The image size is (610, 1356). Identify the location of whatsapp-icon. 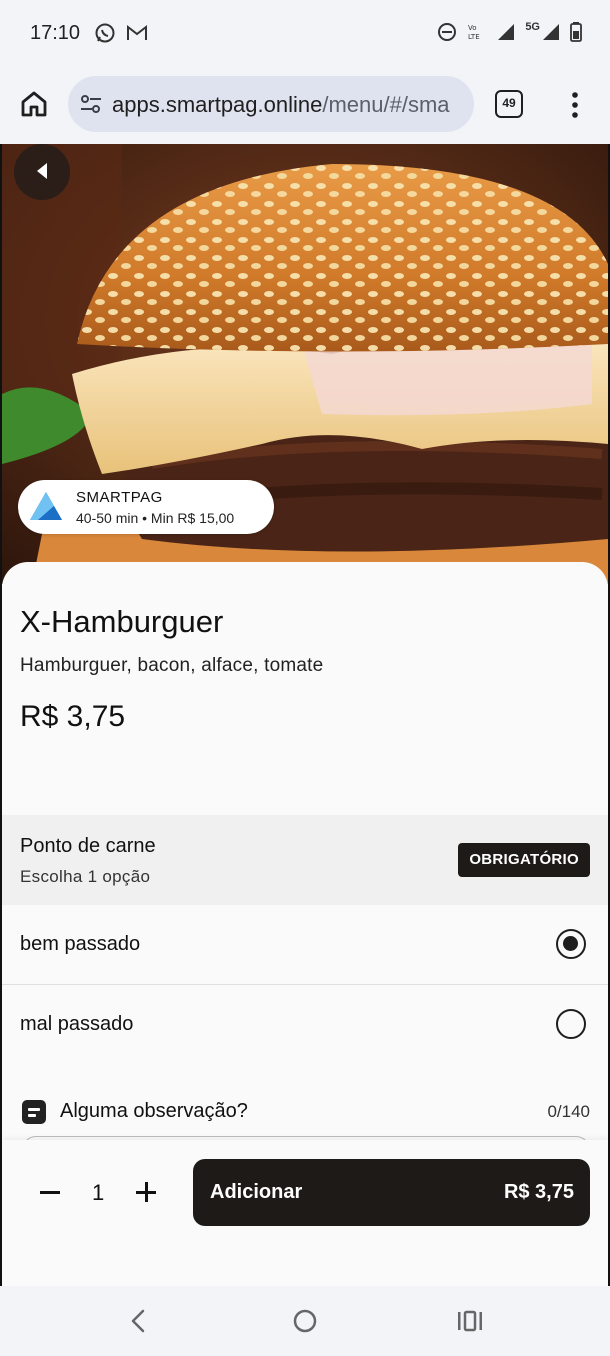
(105, 33).